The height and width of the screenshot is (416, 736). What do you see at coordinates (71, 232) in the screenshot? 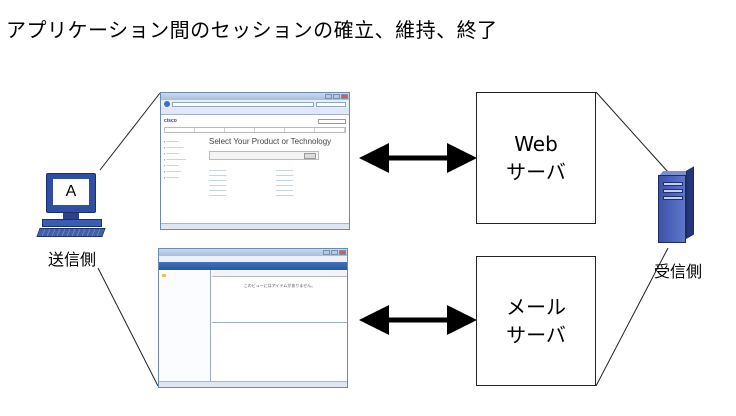
I see `keyboard-icon` at bounding box center [71, 232].